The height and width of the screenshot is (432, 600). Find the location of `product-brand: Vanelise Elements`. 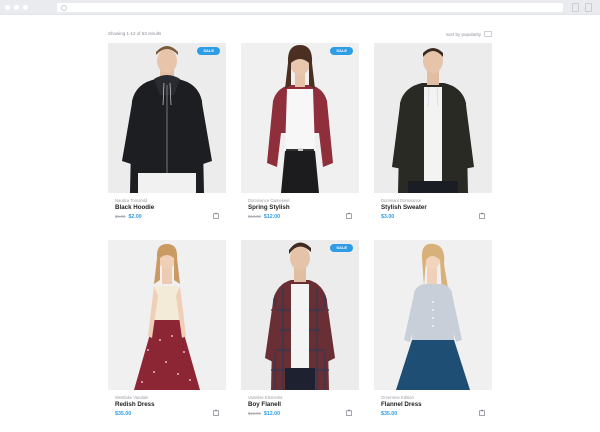

product-brand: Vanelise Elements is located at coordinates (265, 397).